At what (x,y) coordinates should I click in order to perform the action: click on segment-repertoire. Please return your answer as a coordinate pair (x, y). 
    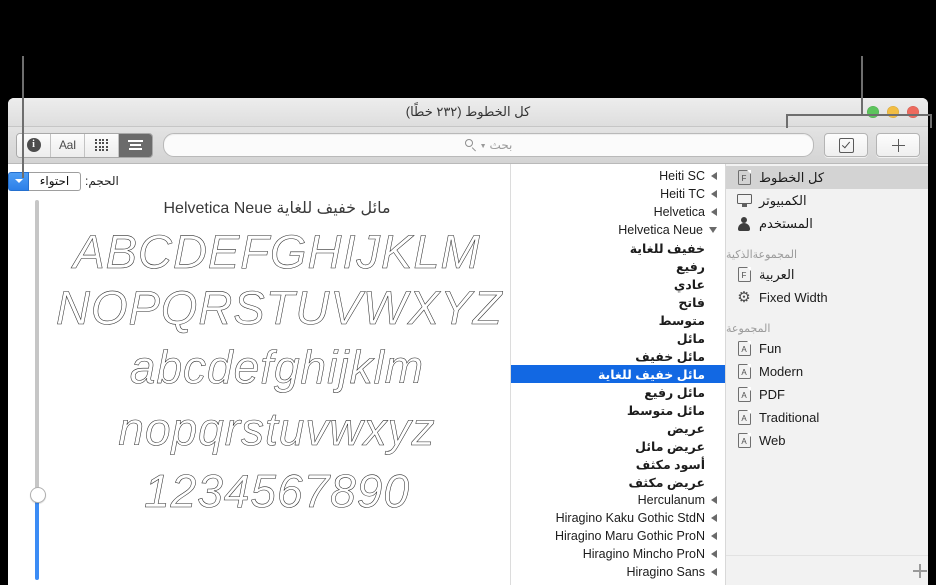
    Looking at the image, I should click on (102, 145).